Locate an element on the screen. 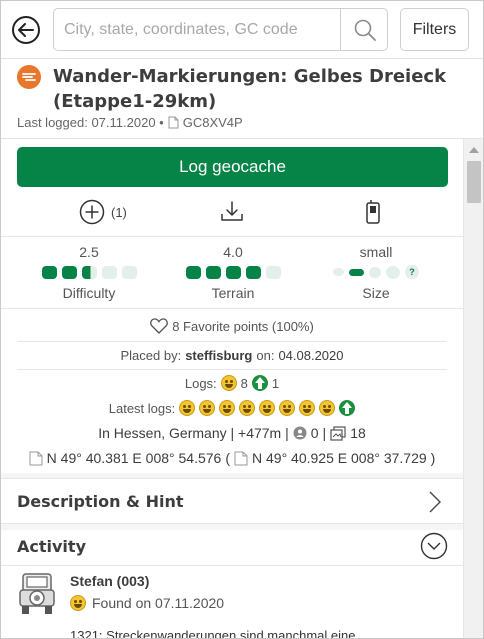 The height and width of the screenshot is (639, 484). latest-logs-row: Latest logs: is located at coordinates (232, 408).